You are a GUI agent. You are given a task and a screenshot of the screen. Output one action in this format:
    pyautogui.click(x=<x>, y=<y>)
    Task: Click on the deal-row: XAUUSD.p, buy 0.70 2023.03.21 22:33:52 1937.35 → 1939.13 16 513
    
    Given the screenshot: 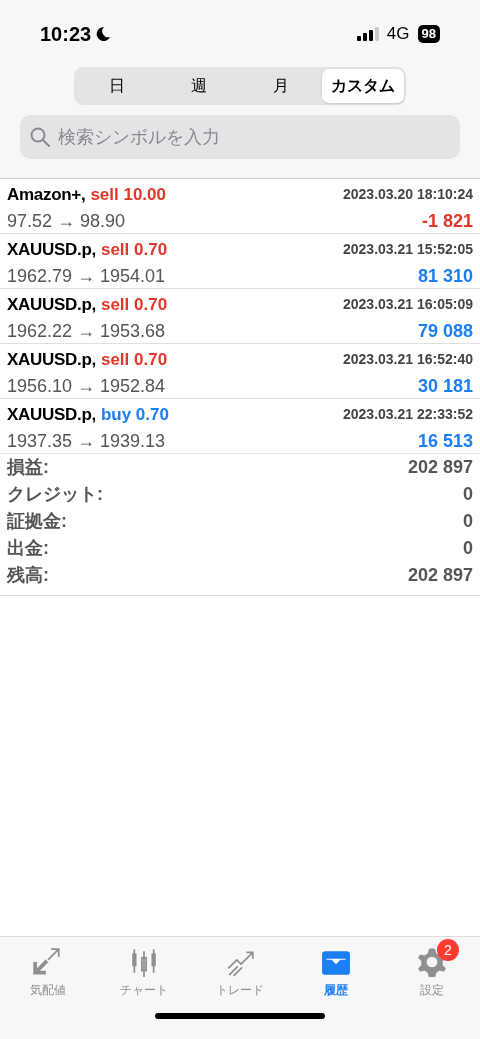 What is the action you would take?
    pyautogui.click(x=240, y=426)
    